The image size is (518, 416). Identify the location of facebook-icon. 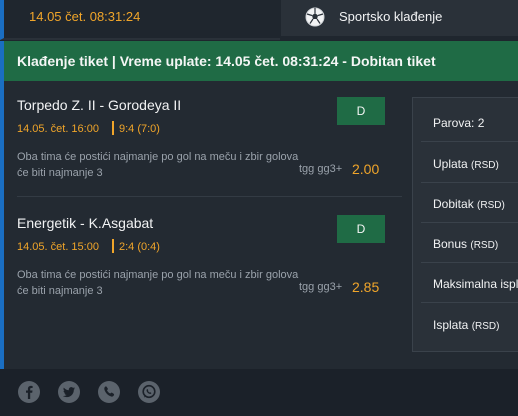
(29, 392).